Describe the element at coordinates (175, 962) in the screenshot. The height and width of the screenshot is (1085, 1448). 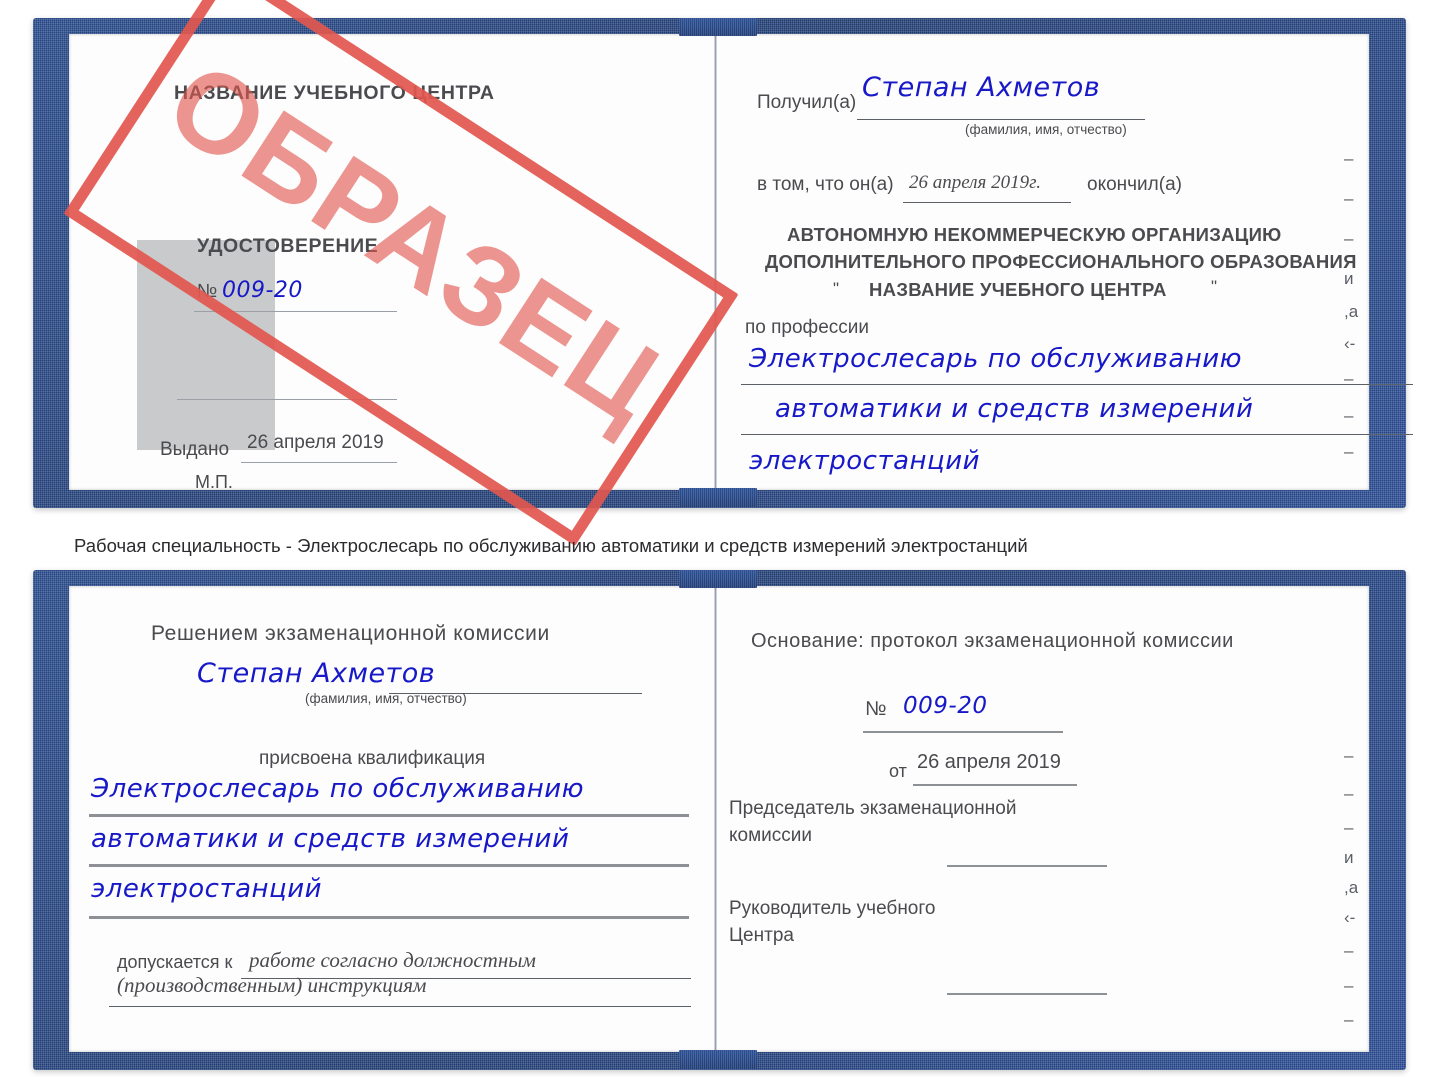
I see `admitted-to-label: допускается к` at that location.